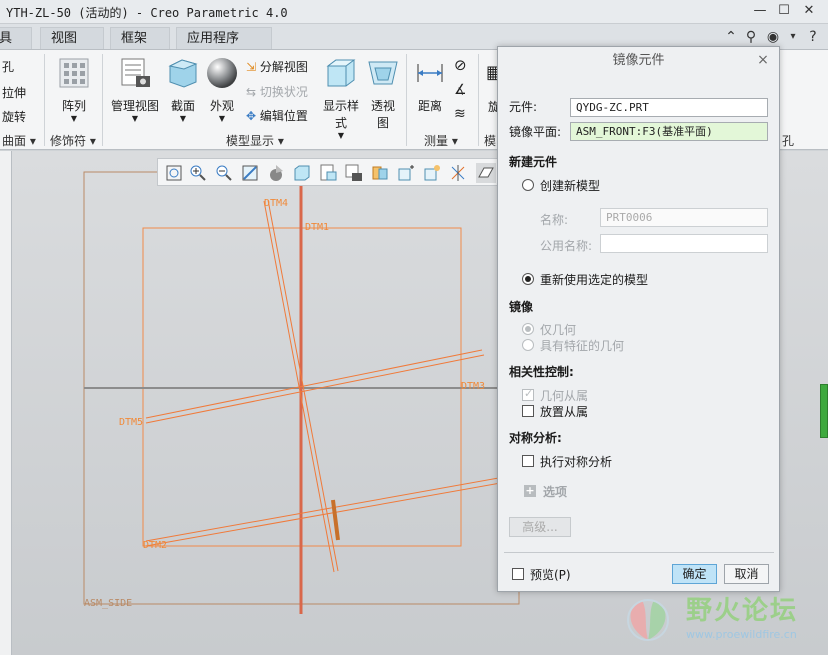 The image size is (828, 655). What do you see at coordinates (528, 345) in the screenshot?
I see `geometry-with-features-radio` at bounding box center [528, 345].